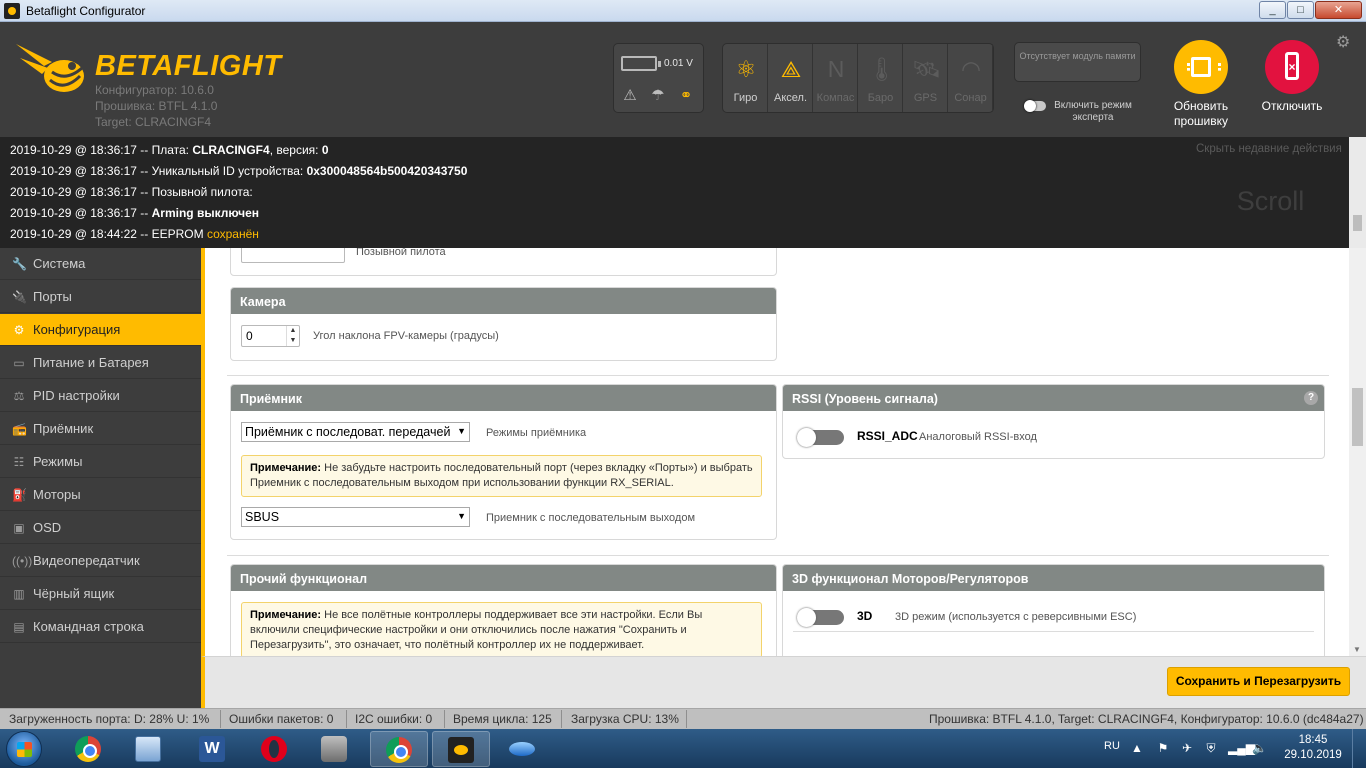 The image size is (1366, 768). Describe the element at coordinates (503, 262) in the screenshot. I see `pilot-box: Позывной пилота` at that location.